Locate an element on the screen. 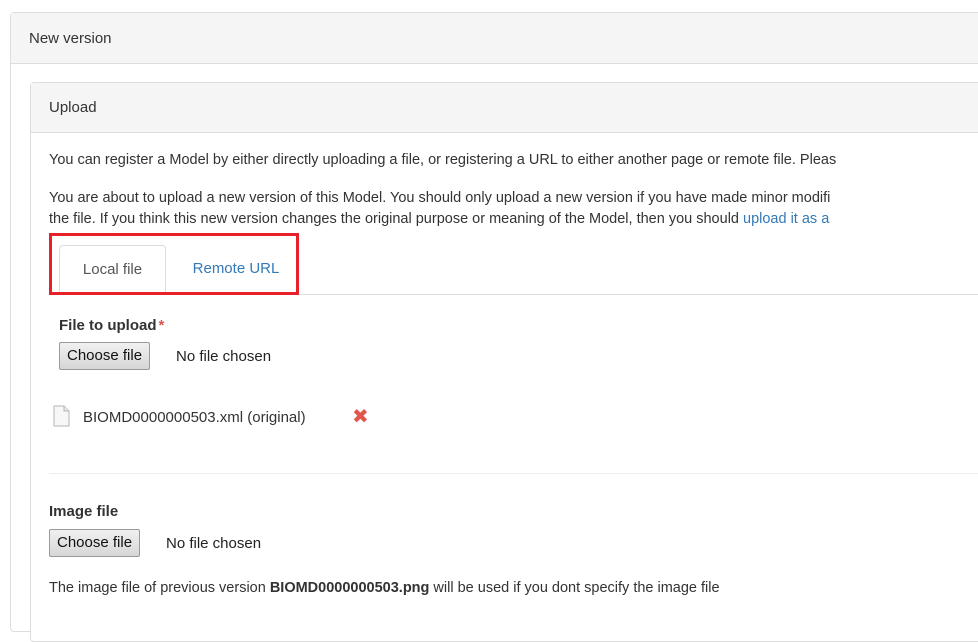 Image resolution: width=978 pixels, height=642 pixels. remove-file-icon: ✖ is located at coordinates (360, 416).